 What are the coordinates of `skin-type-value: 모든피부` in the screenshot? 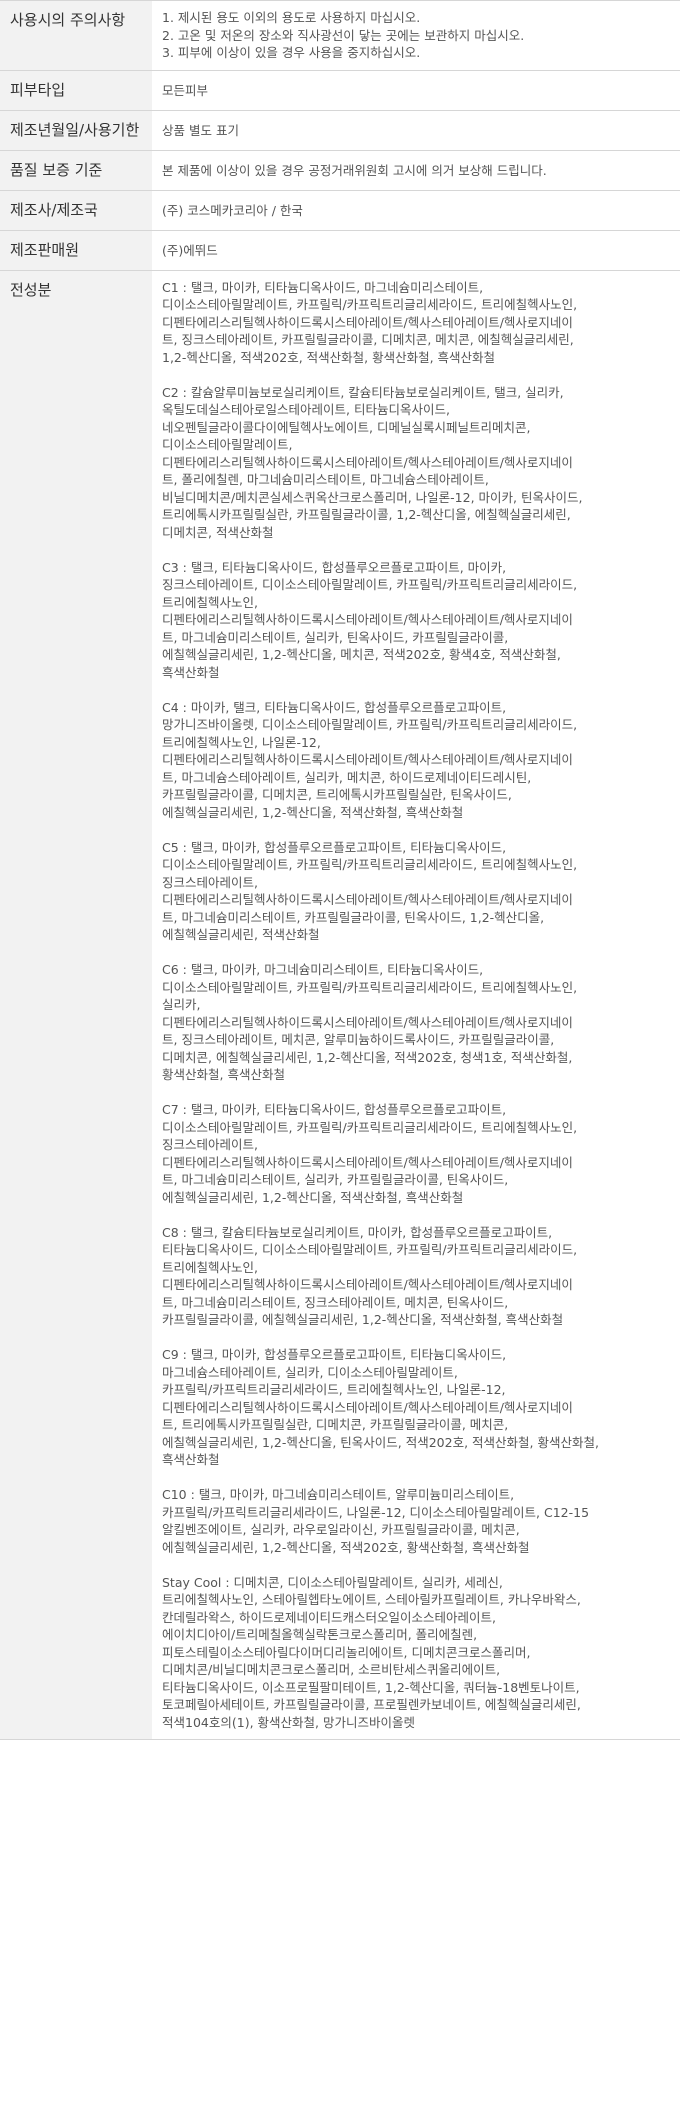 It's located at (416, 90).